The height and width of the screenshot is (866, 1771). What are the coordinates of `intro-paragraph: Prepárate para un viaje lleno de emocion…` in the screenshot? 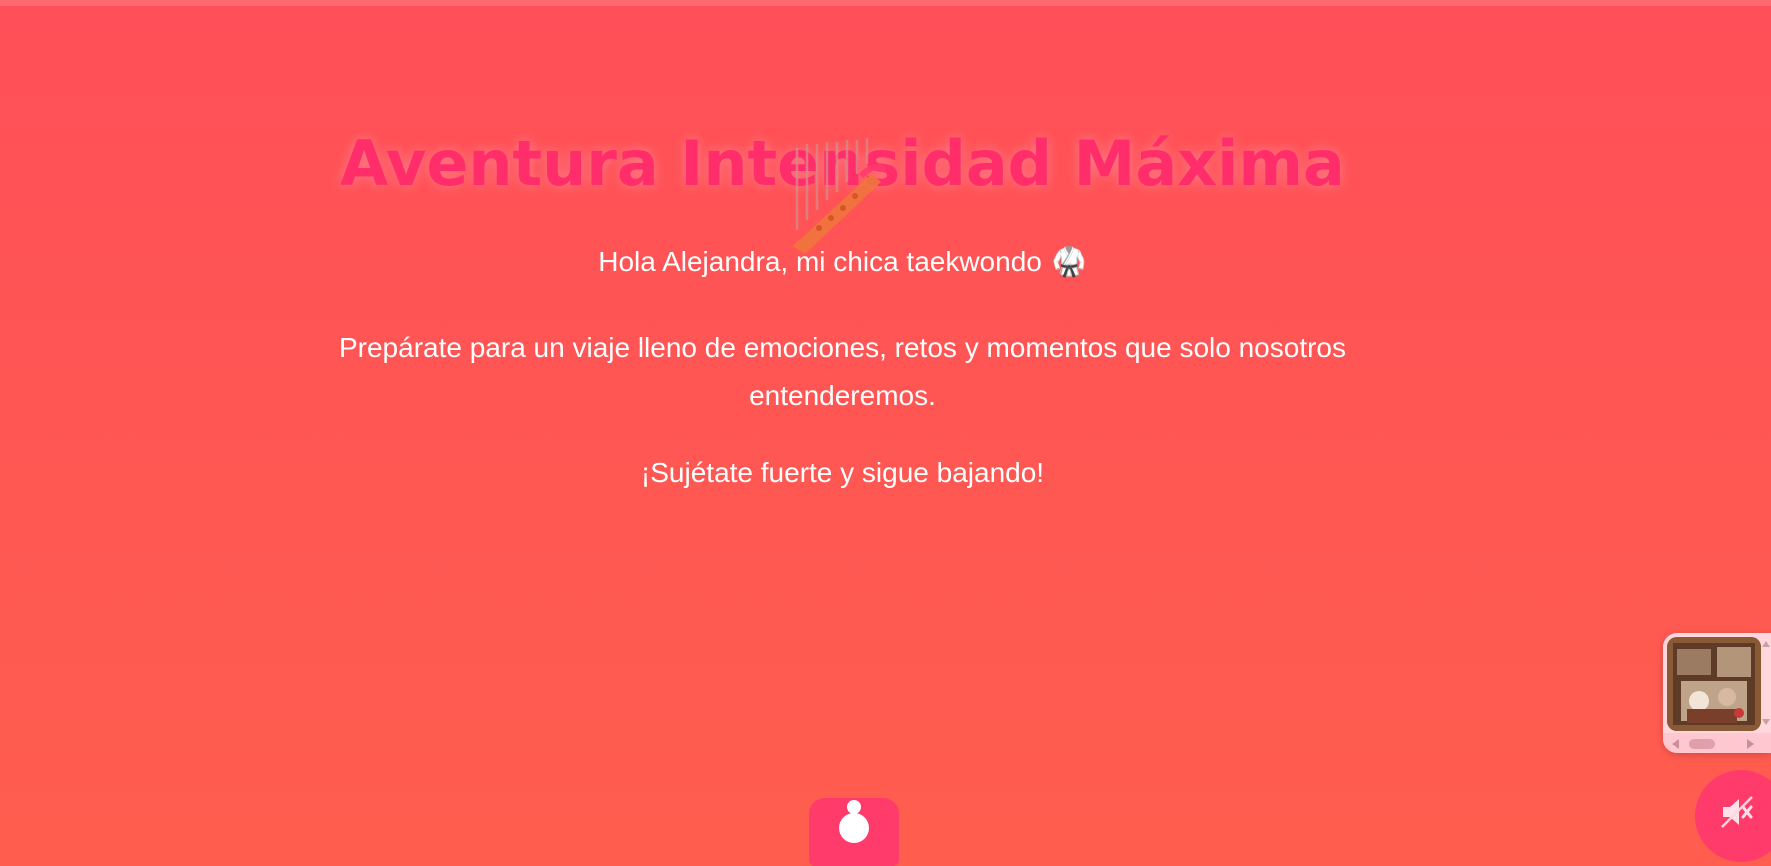 It's located at (842, 371).